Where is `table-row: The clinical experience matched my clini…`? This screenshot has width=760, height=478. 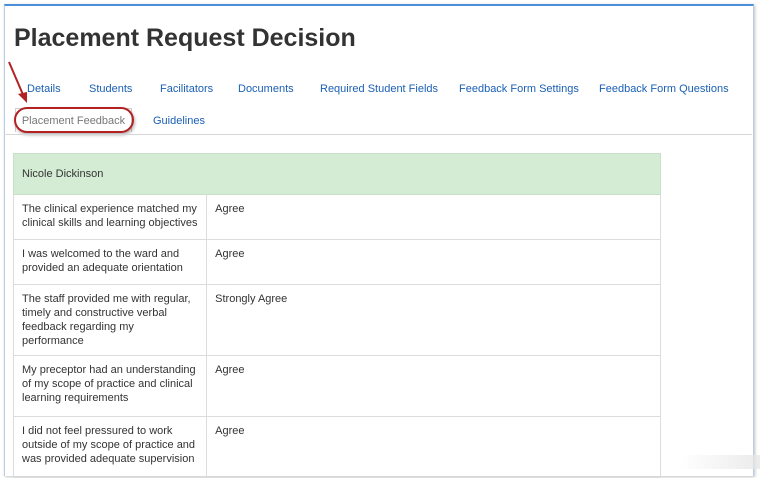 table-row: The clinical experience matched my clini… is located at coordinates (336, 217).